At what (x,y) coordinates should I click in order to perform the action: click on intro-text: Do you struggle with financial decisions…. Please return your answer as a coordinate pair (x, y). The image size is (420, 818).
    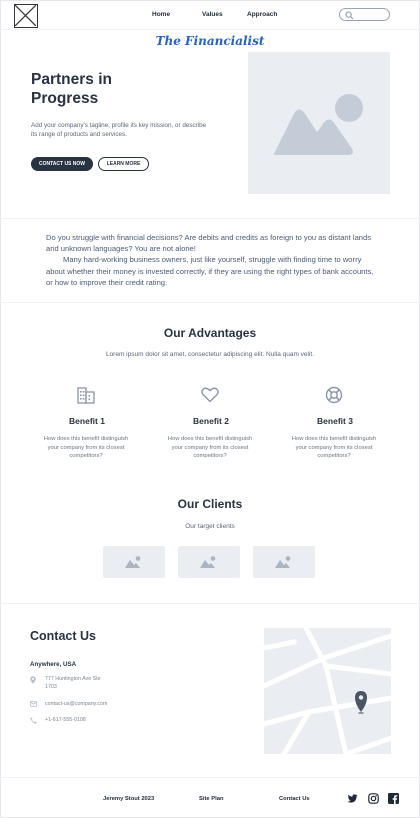
    Looking at the image, I should click on (211, 260).